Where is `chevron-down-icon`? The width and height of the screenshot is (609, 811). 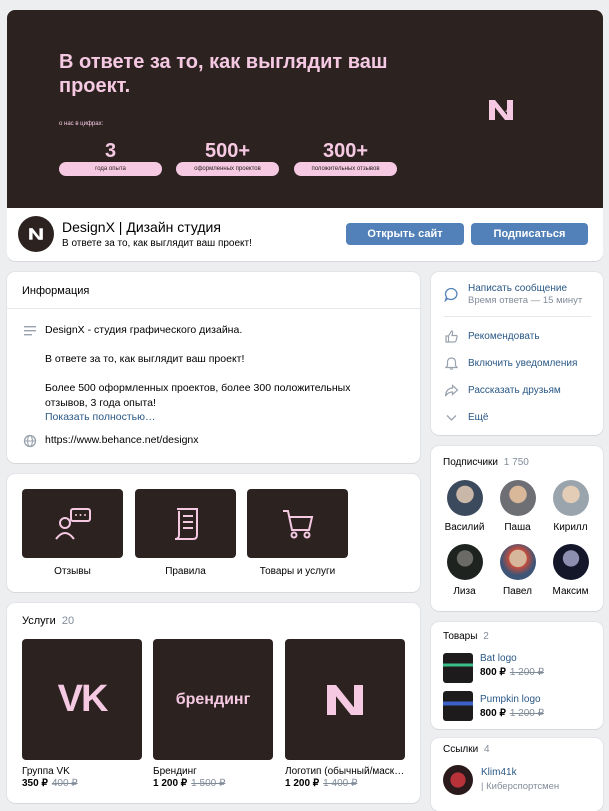
chevron-down-icon is located at coordinates (451, 417).